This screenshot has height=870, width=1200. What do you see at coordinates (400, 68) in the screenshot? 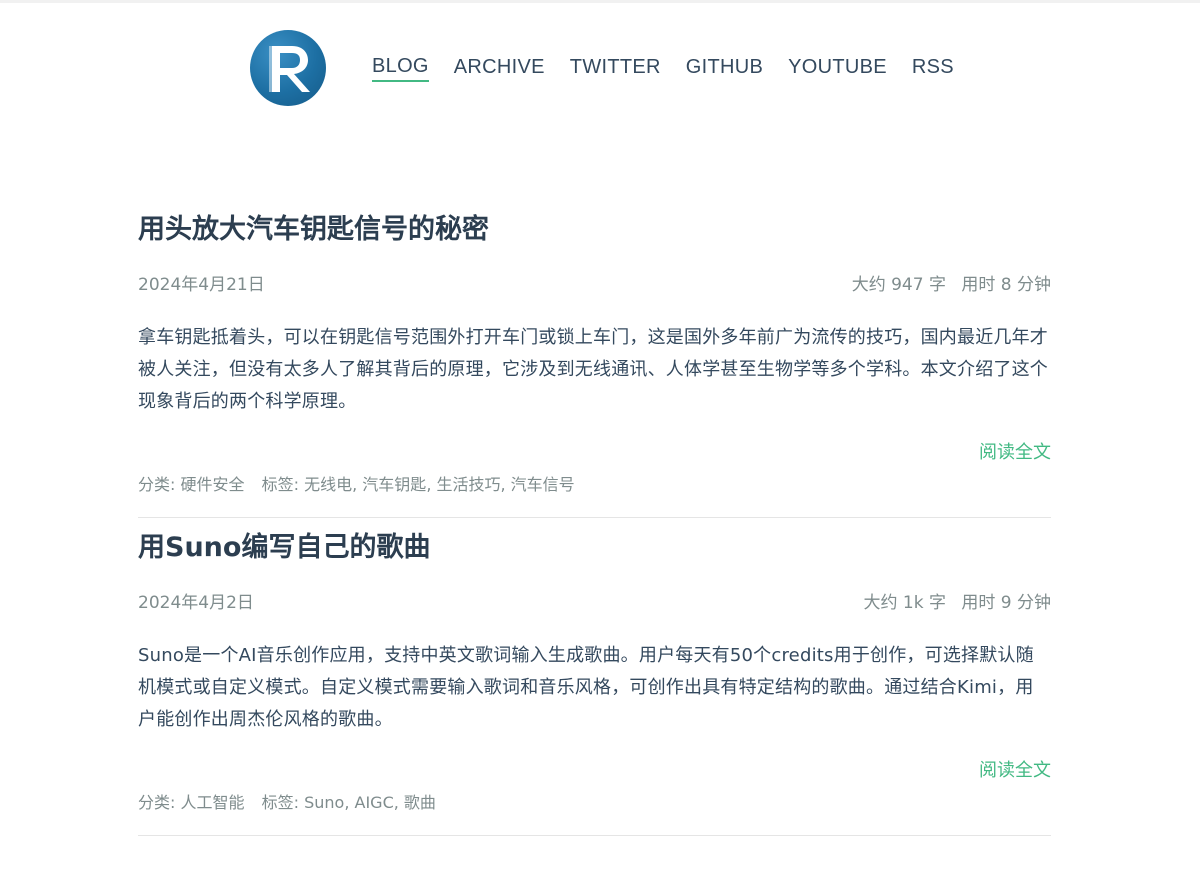
I see `nav-blog: BLOG` at bounding box center [400, 68].